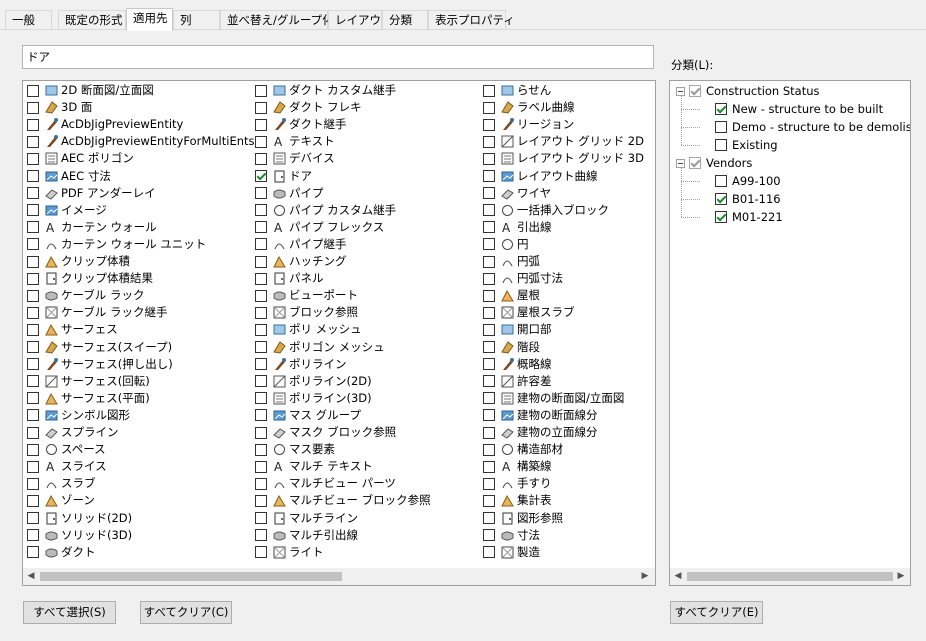 The image size is (926, 641). I want to click on tree-clear-all-button: すべてクリア(E), so click(716, 612).